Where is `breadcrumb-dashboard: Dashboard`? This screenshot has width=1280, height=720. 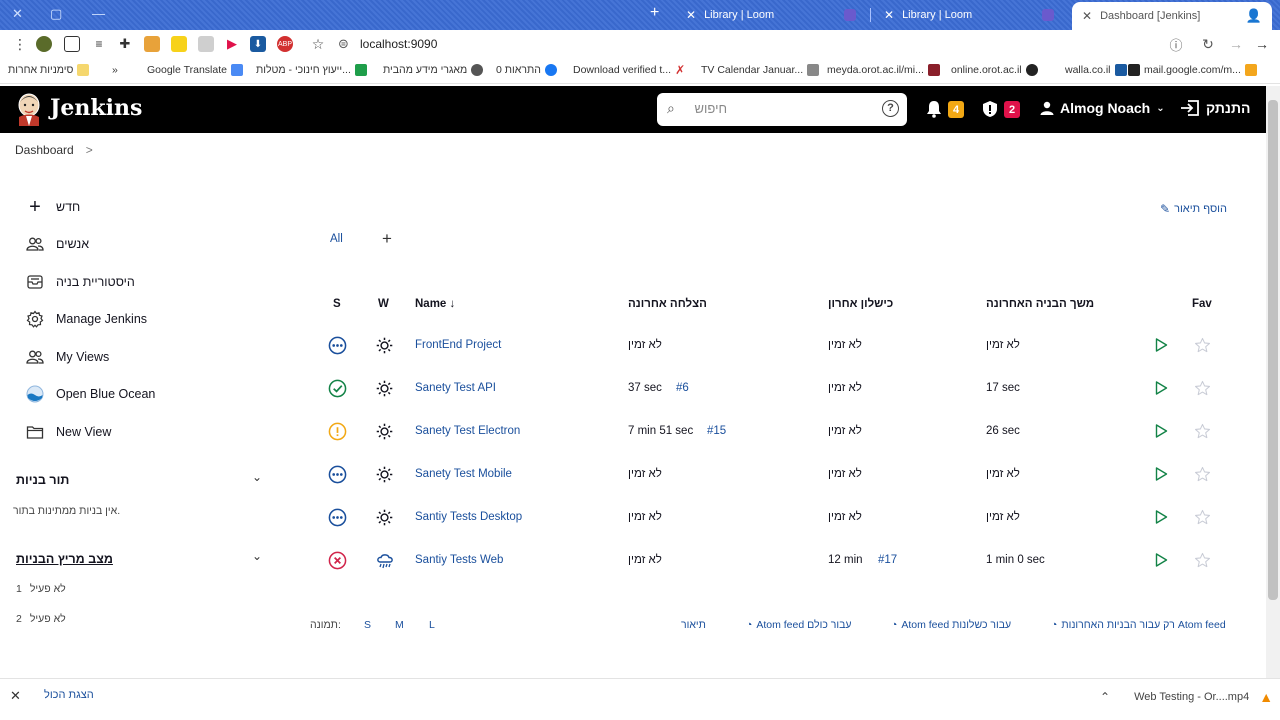 breadcrumb-dashboard: Dashboard is located at coordinates (44, 150).